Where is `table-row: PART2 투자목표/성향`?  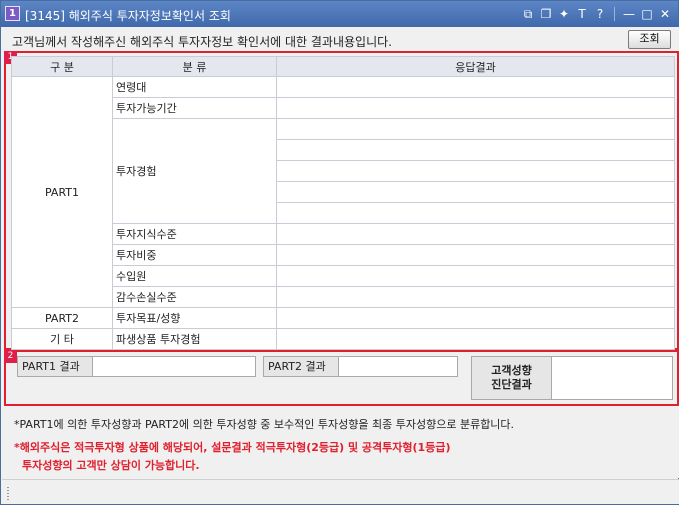
table-row: PART2 투자목표/성향 is located at coordinates (343, 318).